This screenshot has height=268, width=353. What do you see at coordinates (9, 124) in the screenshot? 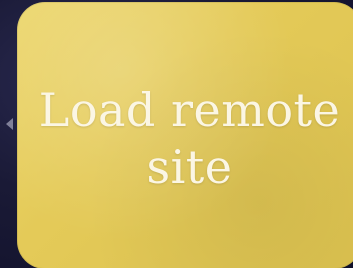
I see `chevron-left-icon` at bounding box center [9, 124].